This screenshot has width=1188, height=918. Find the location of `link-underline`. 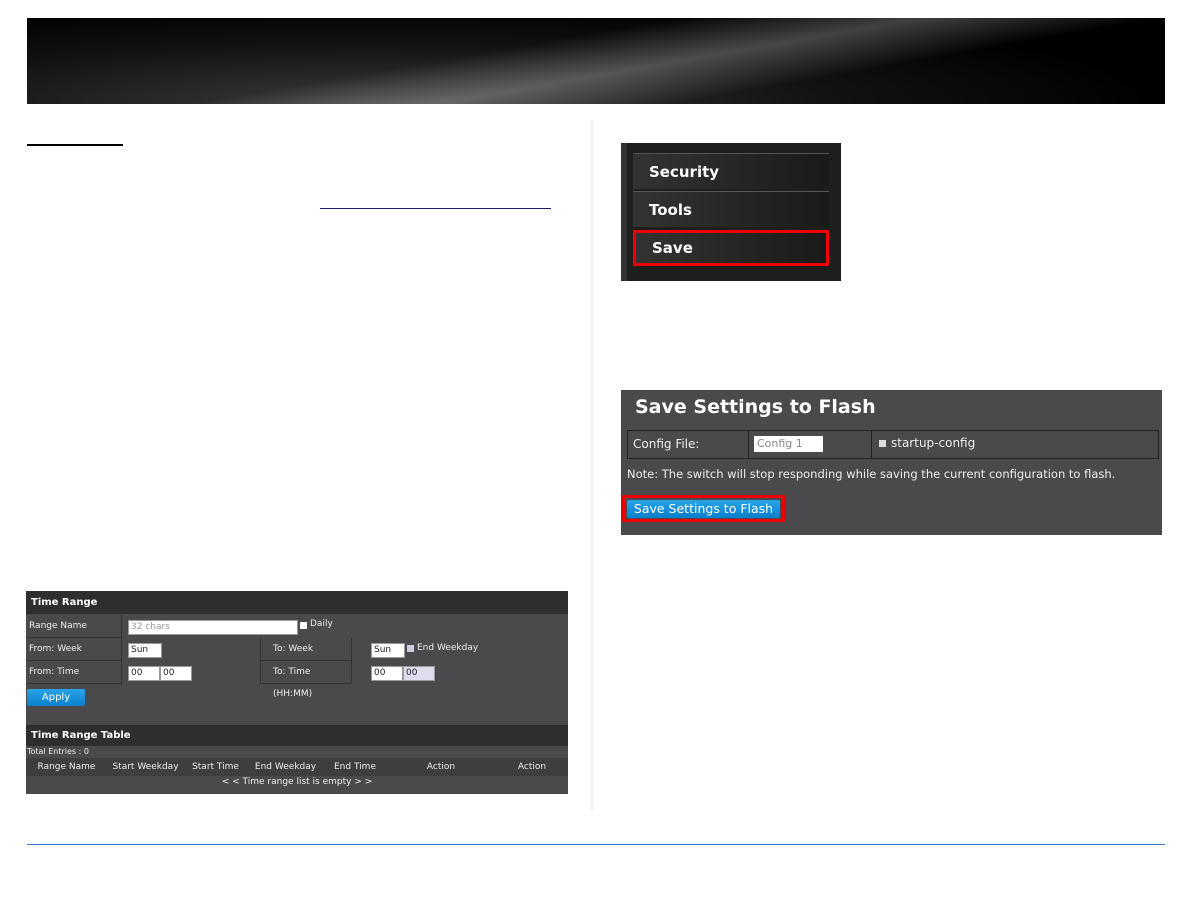

link-underline is located at coordinates (435, 208).